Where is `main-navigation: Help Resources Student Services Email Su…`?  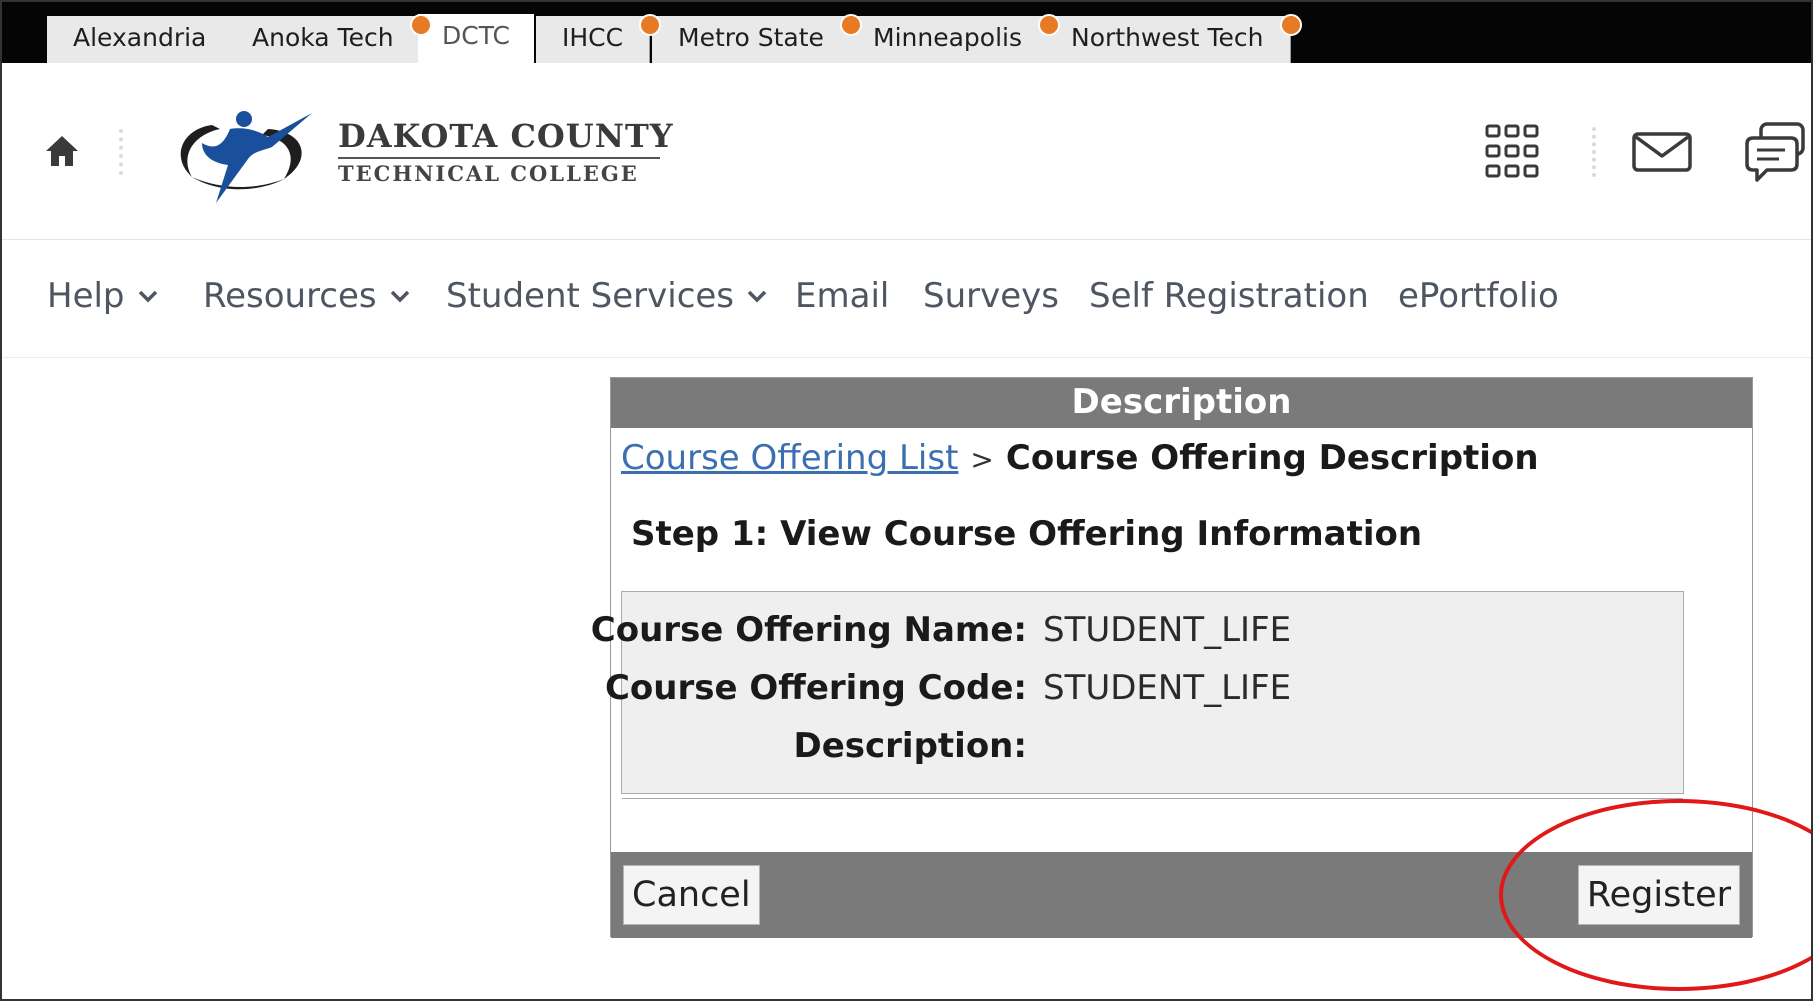 main-navigation: Help Resources Student Services Email Su… is located at coordinates (906, 299).